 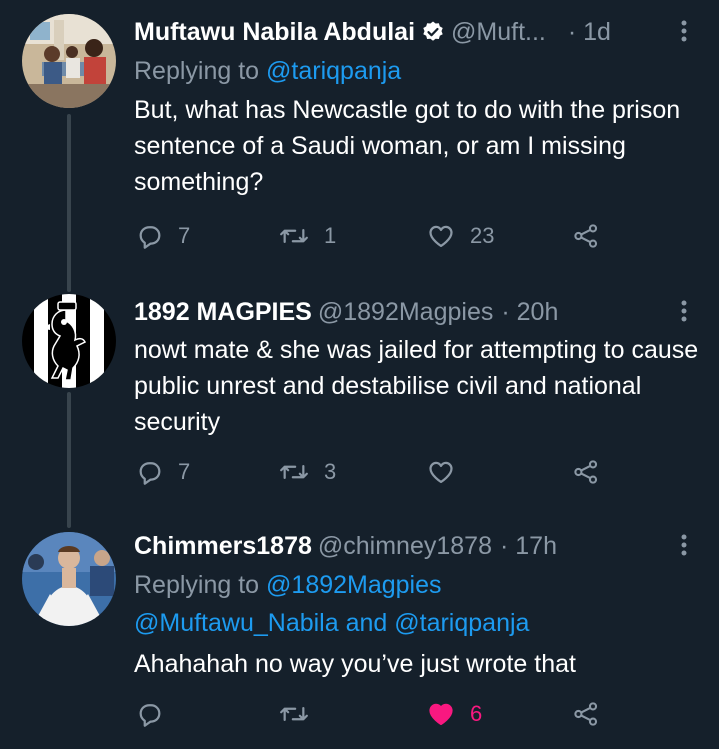 I want to click on tweet-header: Muftawu Nabila Abdulai @Muft... · 1d, so click(x=417, y=32).